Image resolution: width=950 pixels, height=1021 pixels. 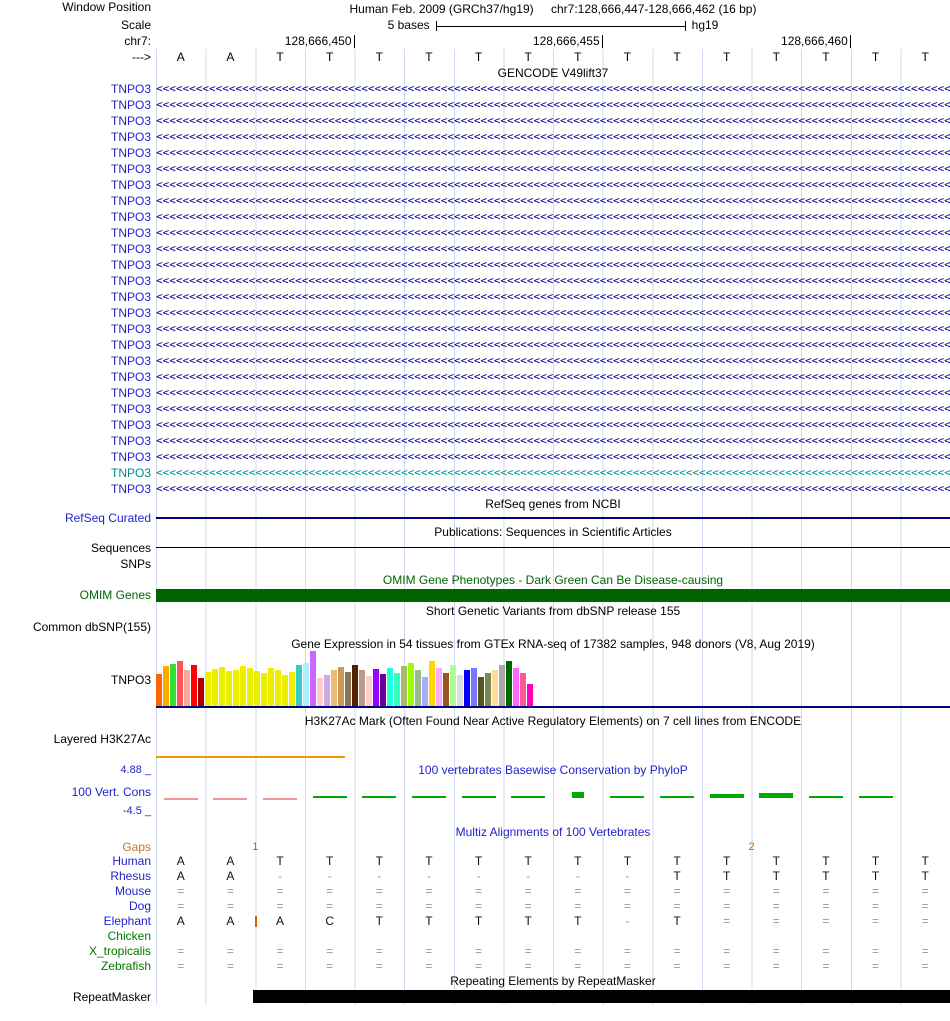 What do you see at coordinates (553, 861) in the screenshot?
I see `alignment-track: AATTTTTTTTTTTTTT` at bounding box center [553, 861].